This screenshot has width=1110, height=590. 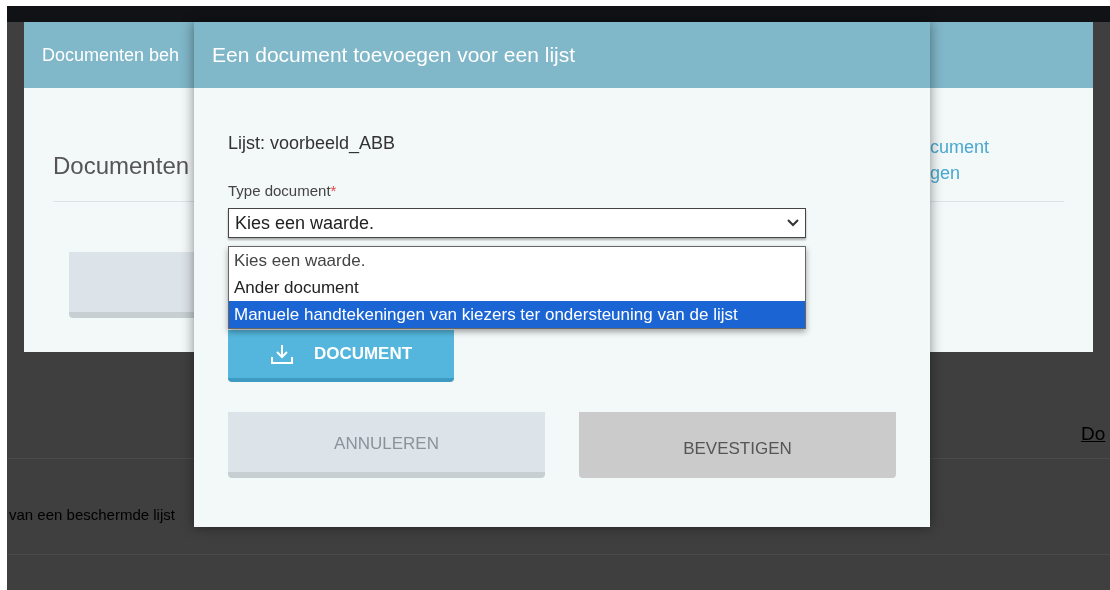 What do you see at coordinates (517, 287) in the screenshot?
I see `dropdown-option: Ander document` at bounding box center [517, 287].